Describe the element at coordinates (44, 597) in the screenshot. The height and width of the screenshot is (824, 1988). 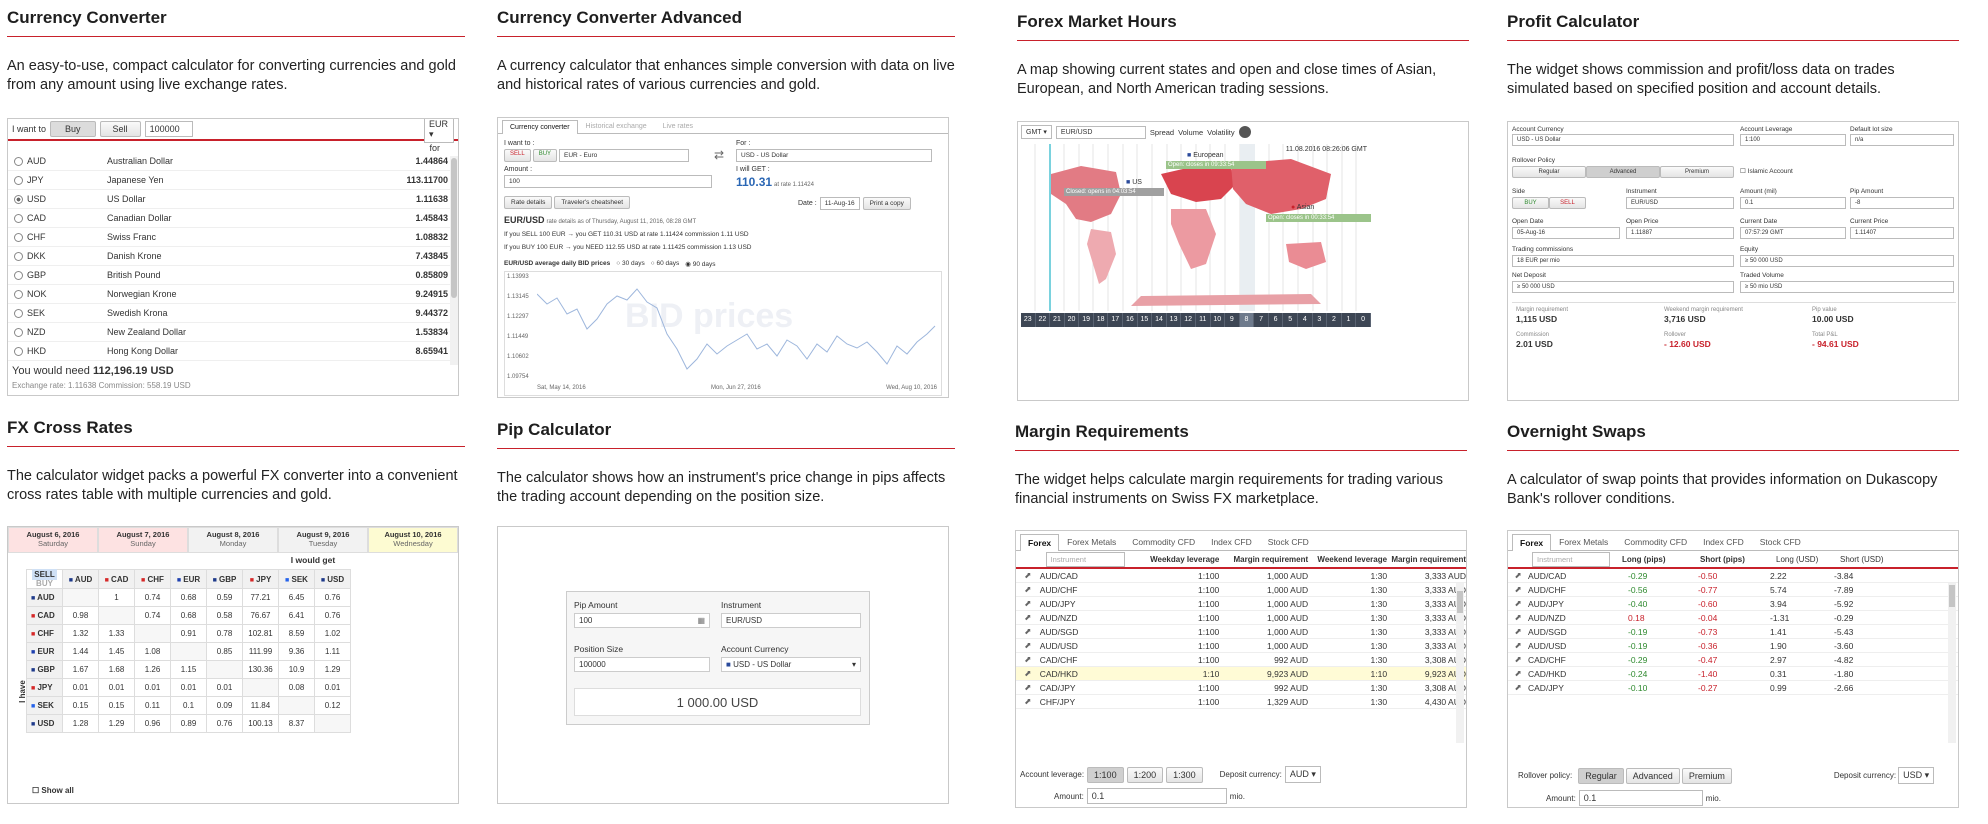
I see `row-header: ■ AUD` at that location.